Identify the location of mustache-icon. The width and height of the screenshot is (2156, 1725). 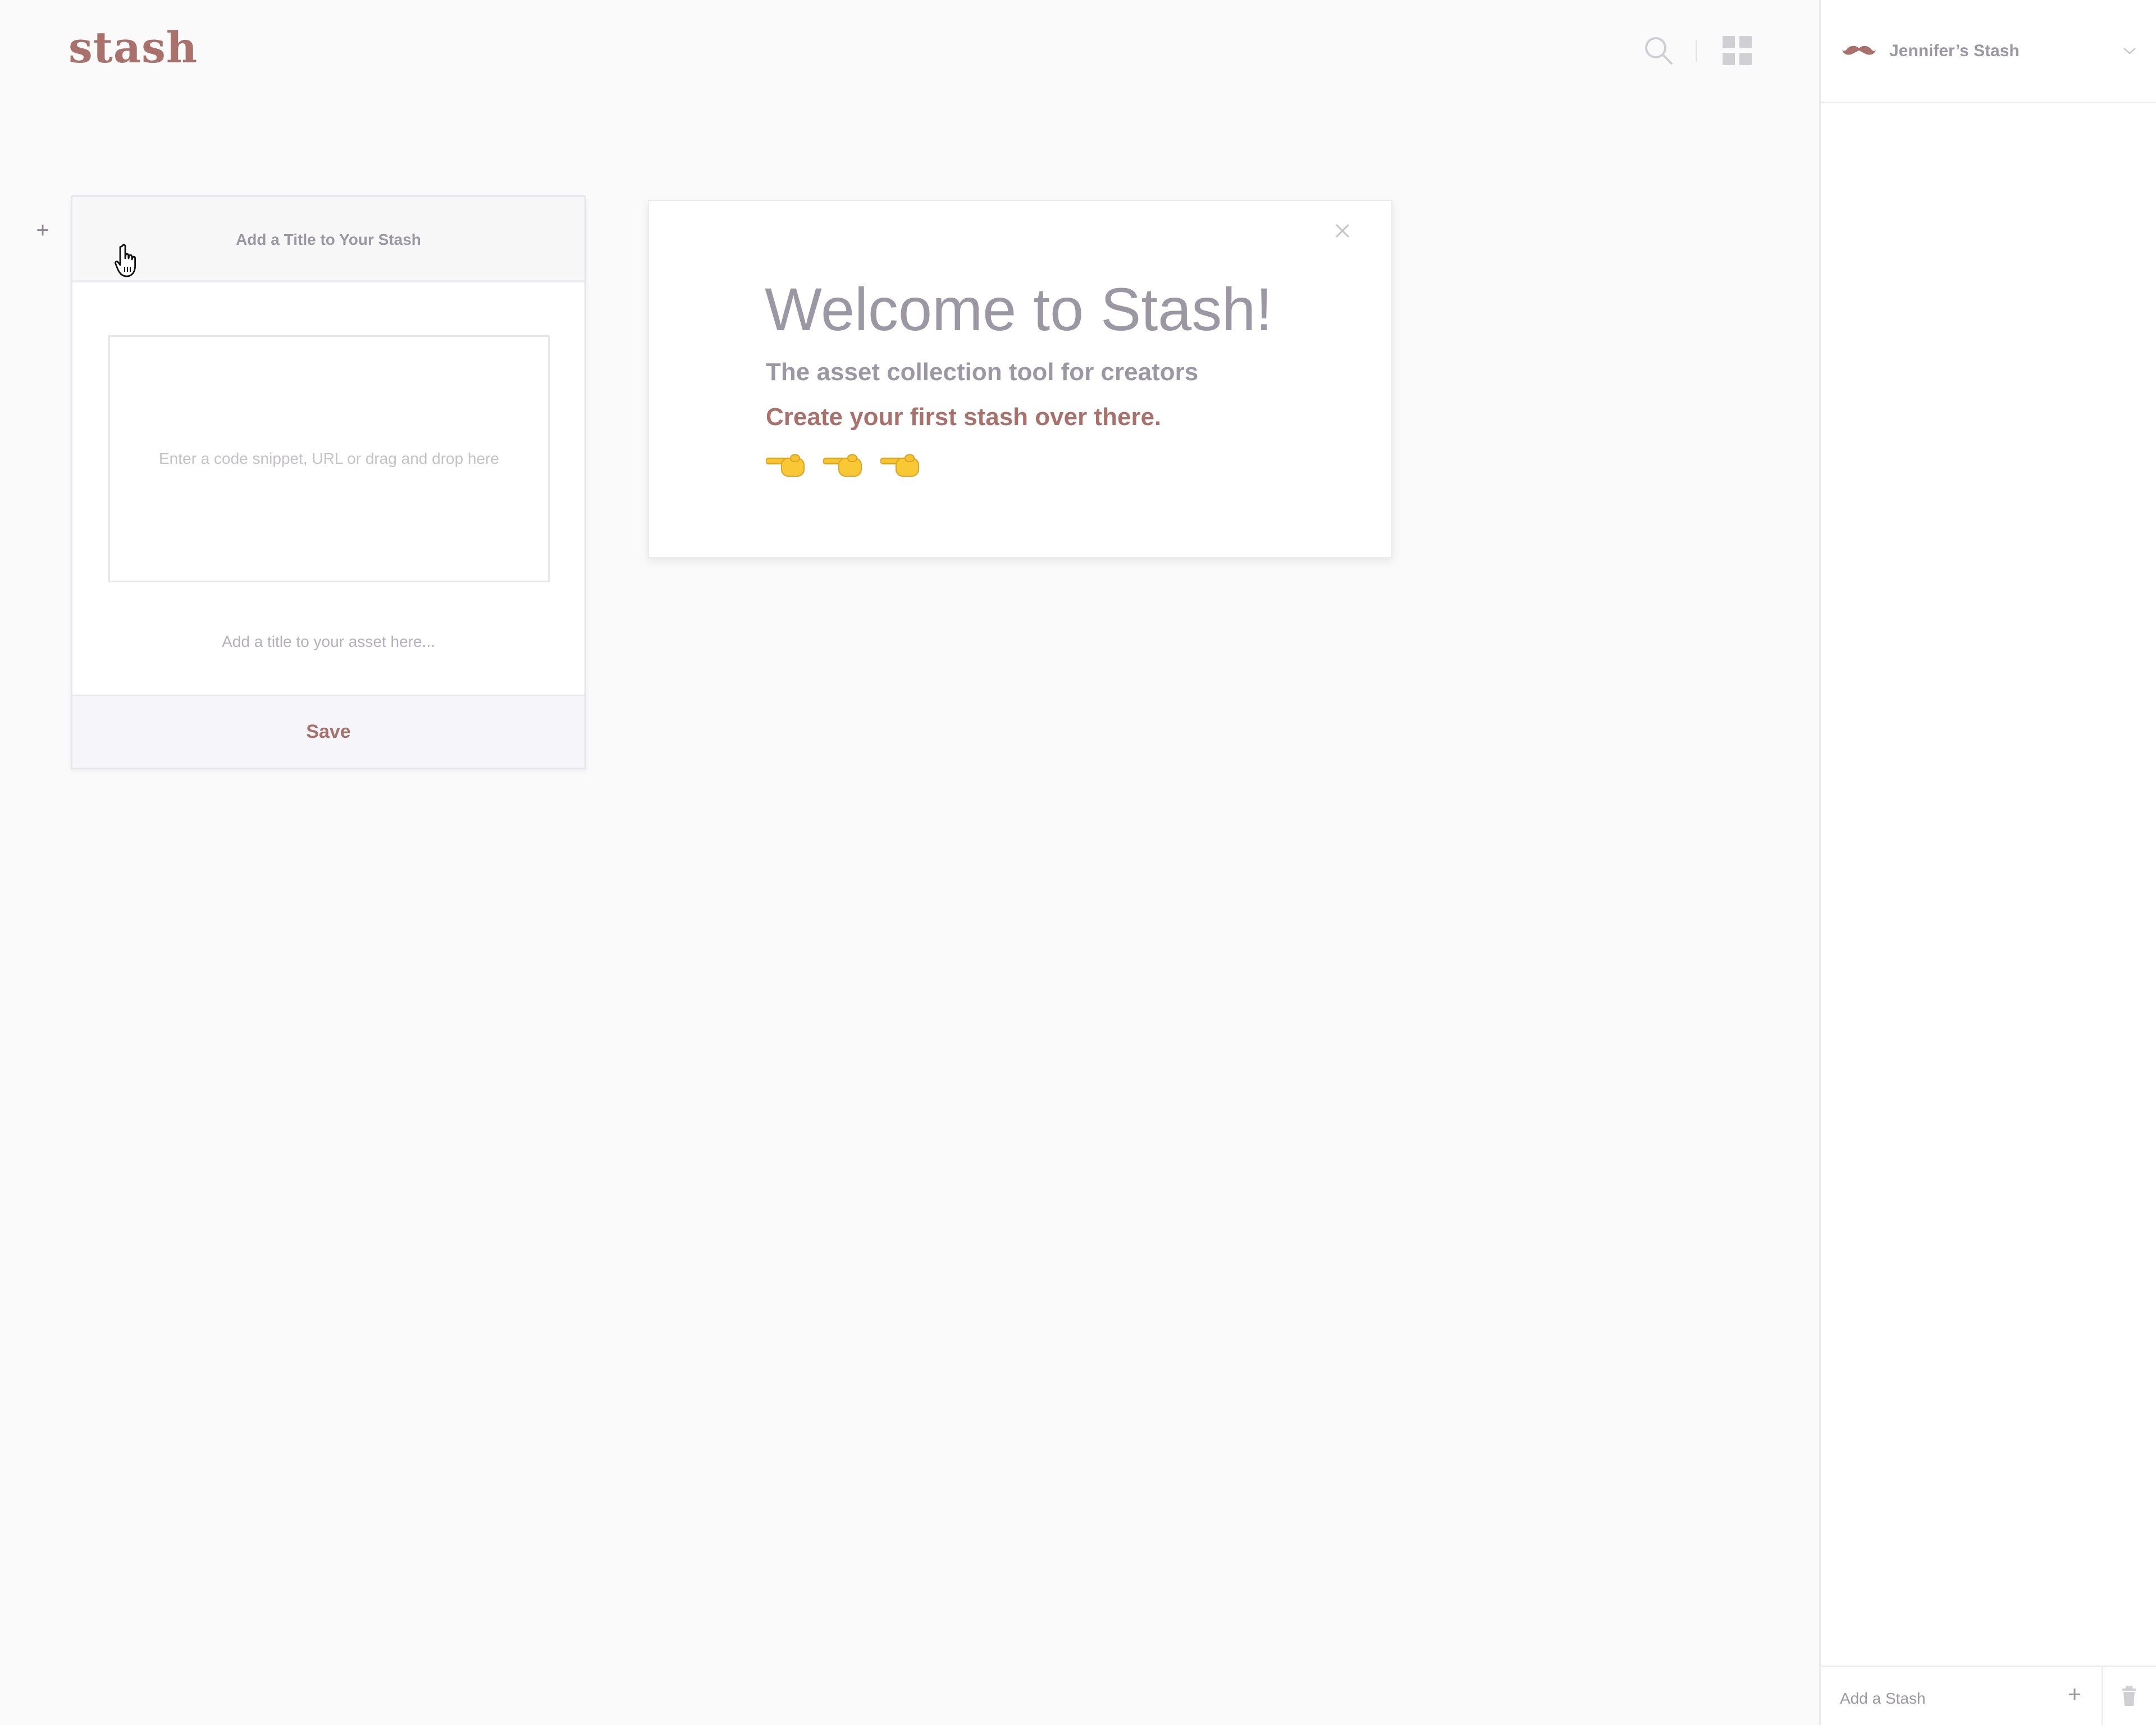
(1859, 50).